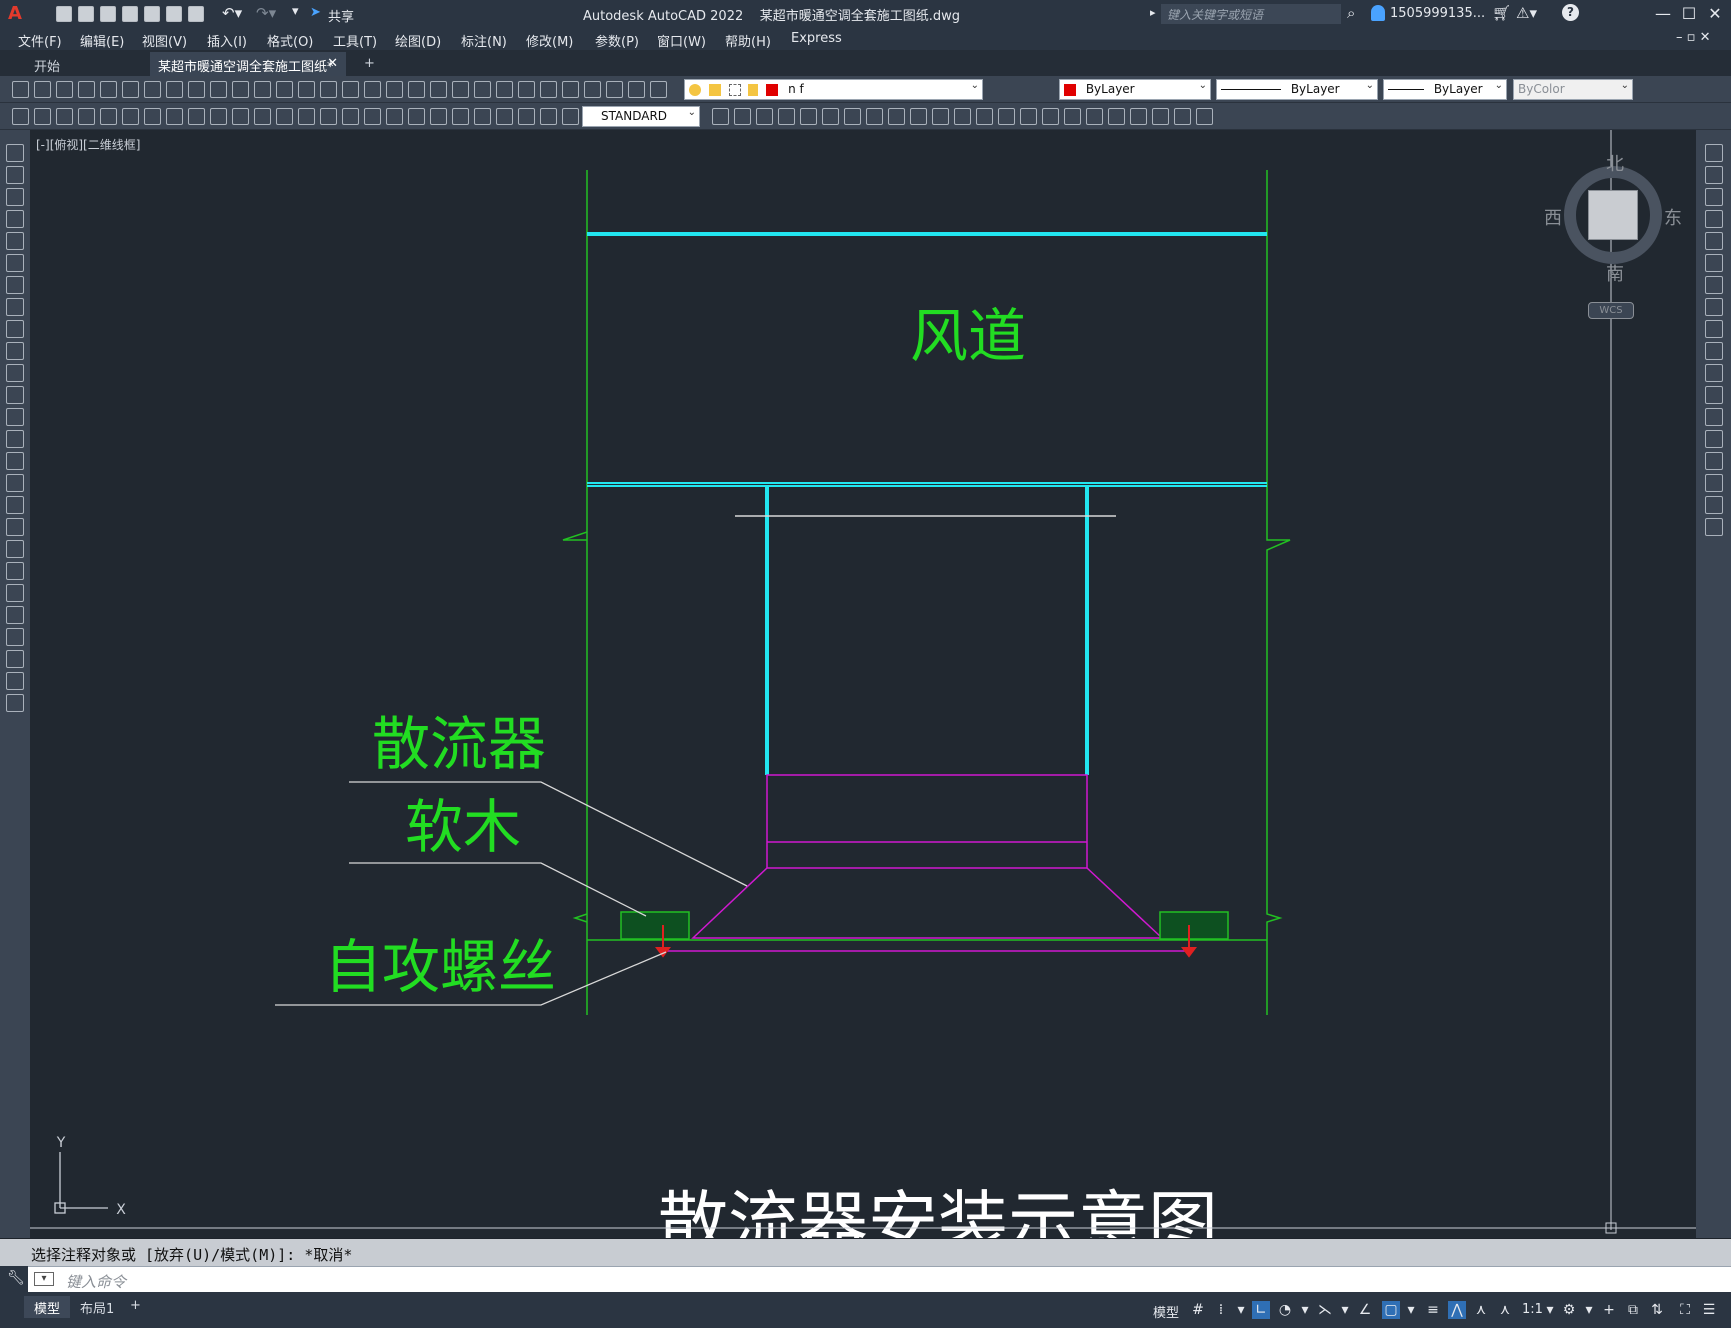 Image resolution: width=1731 pixels, height=1328 pixels. Describe the element at coordinates (135, 1307) in the screenshot. I see `add-layout-button: +` at that location.